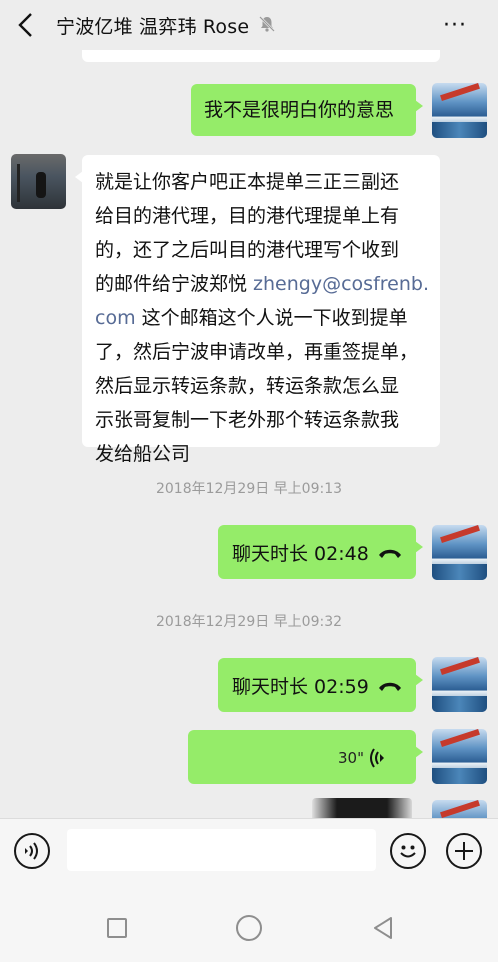 The image size is (498, 962). Describe the element at coordinates (267, 24) in the screenshot. I see `bell-off-icon` at that location.